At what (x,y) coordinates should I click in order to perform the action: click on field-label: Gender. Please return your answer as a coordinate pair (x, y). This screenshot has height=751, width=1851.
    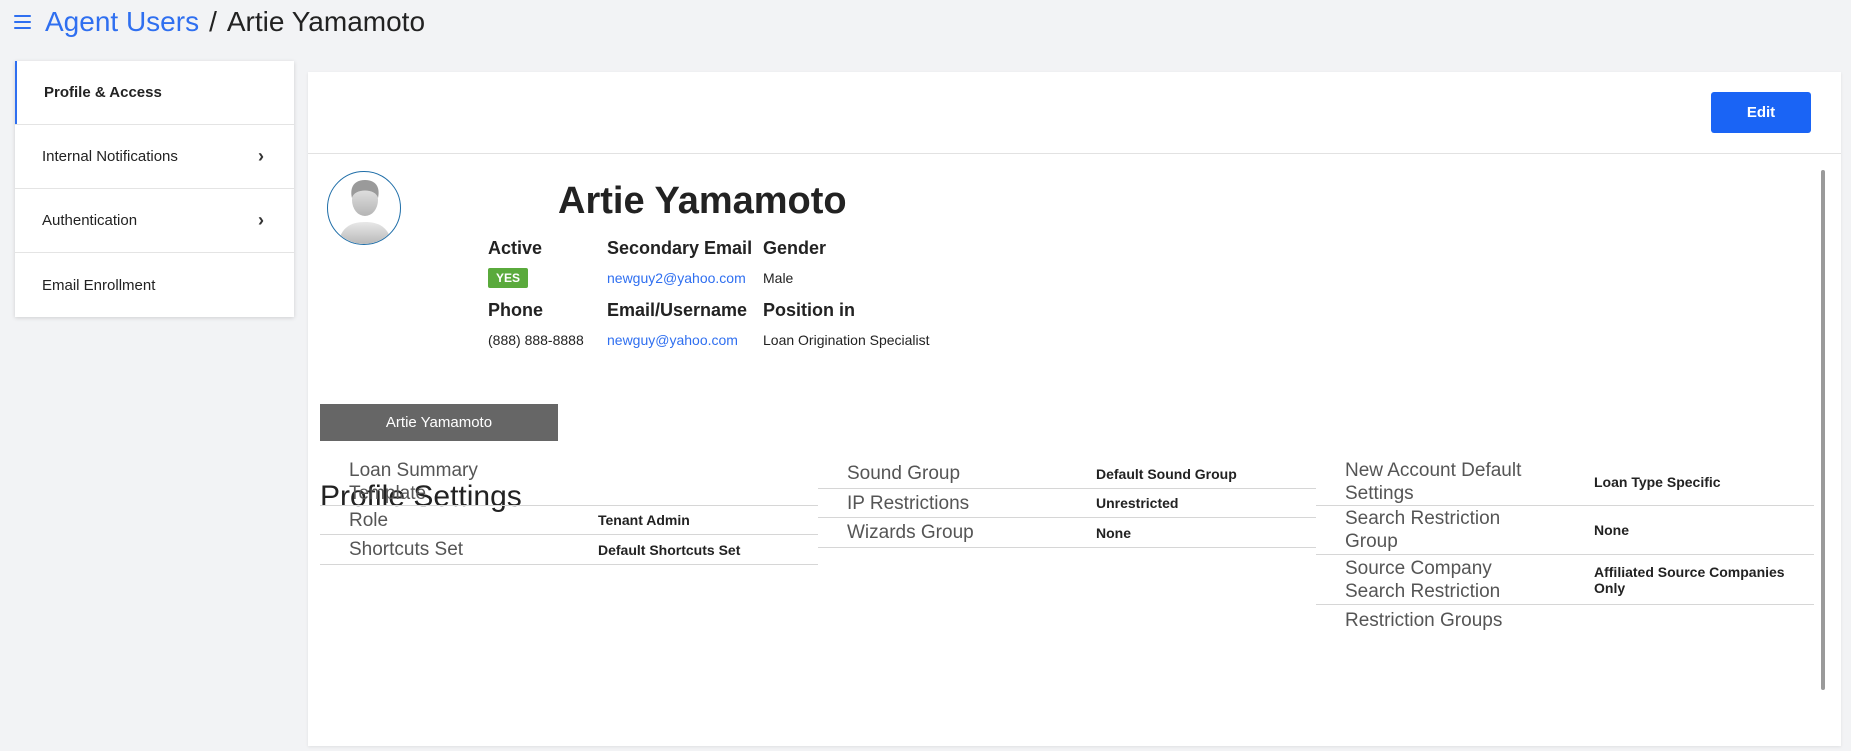
    Looking at the image, I should click on (795, 248).